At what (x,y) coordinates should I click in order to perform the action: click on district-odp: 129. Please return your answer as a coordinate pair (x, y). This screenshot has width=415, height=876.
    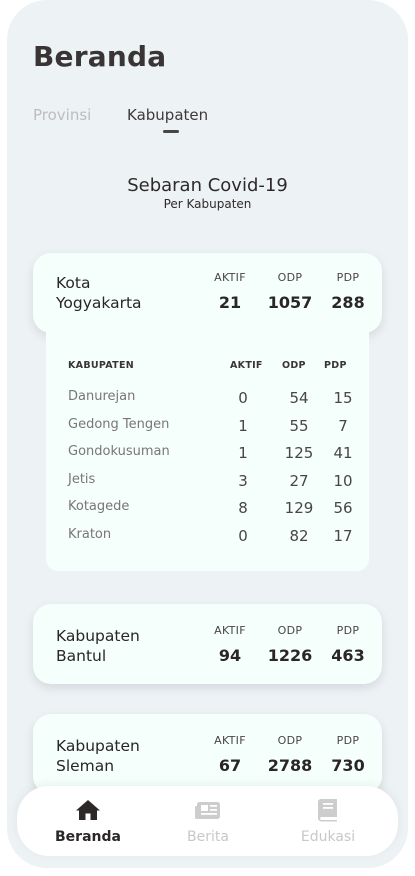
    Looking at the image, I should click on (299, 508).